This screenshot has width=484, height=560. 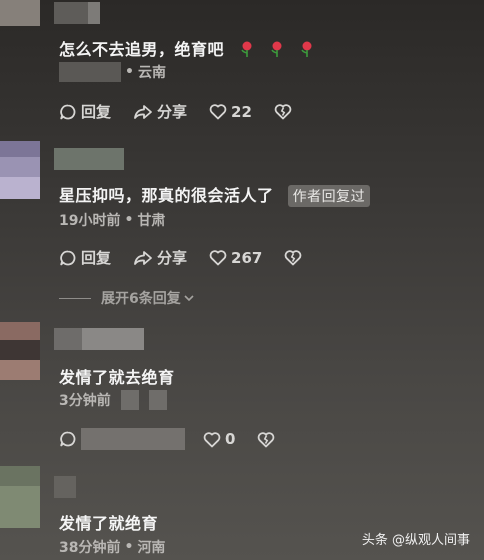 I want to click on divider-line, so click(x=75, y=298).